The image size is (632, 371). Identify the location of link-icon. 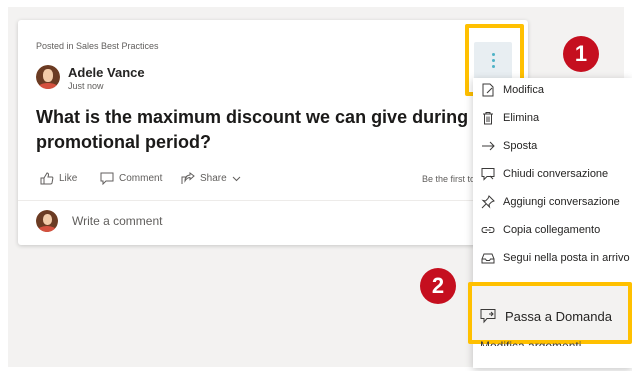
(488, 230).